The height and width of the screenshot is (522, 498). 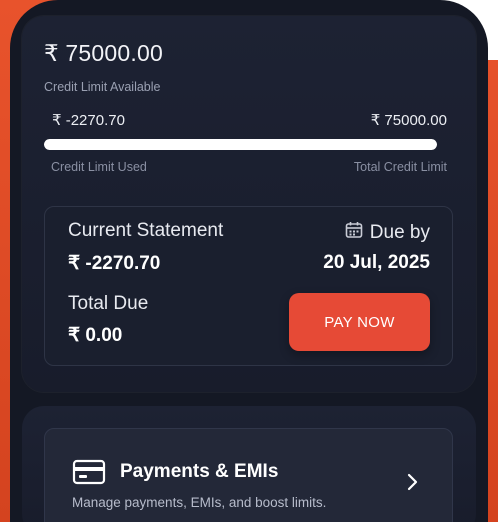 I want to click on total-due-title: Total Due, so click(x=108, y=303).